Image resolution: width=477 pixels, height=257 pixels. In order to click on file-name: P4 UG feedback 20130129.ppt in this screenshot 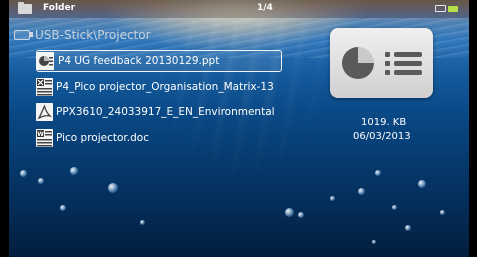, I will do `click(139, 61)`.